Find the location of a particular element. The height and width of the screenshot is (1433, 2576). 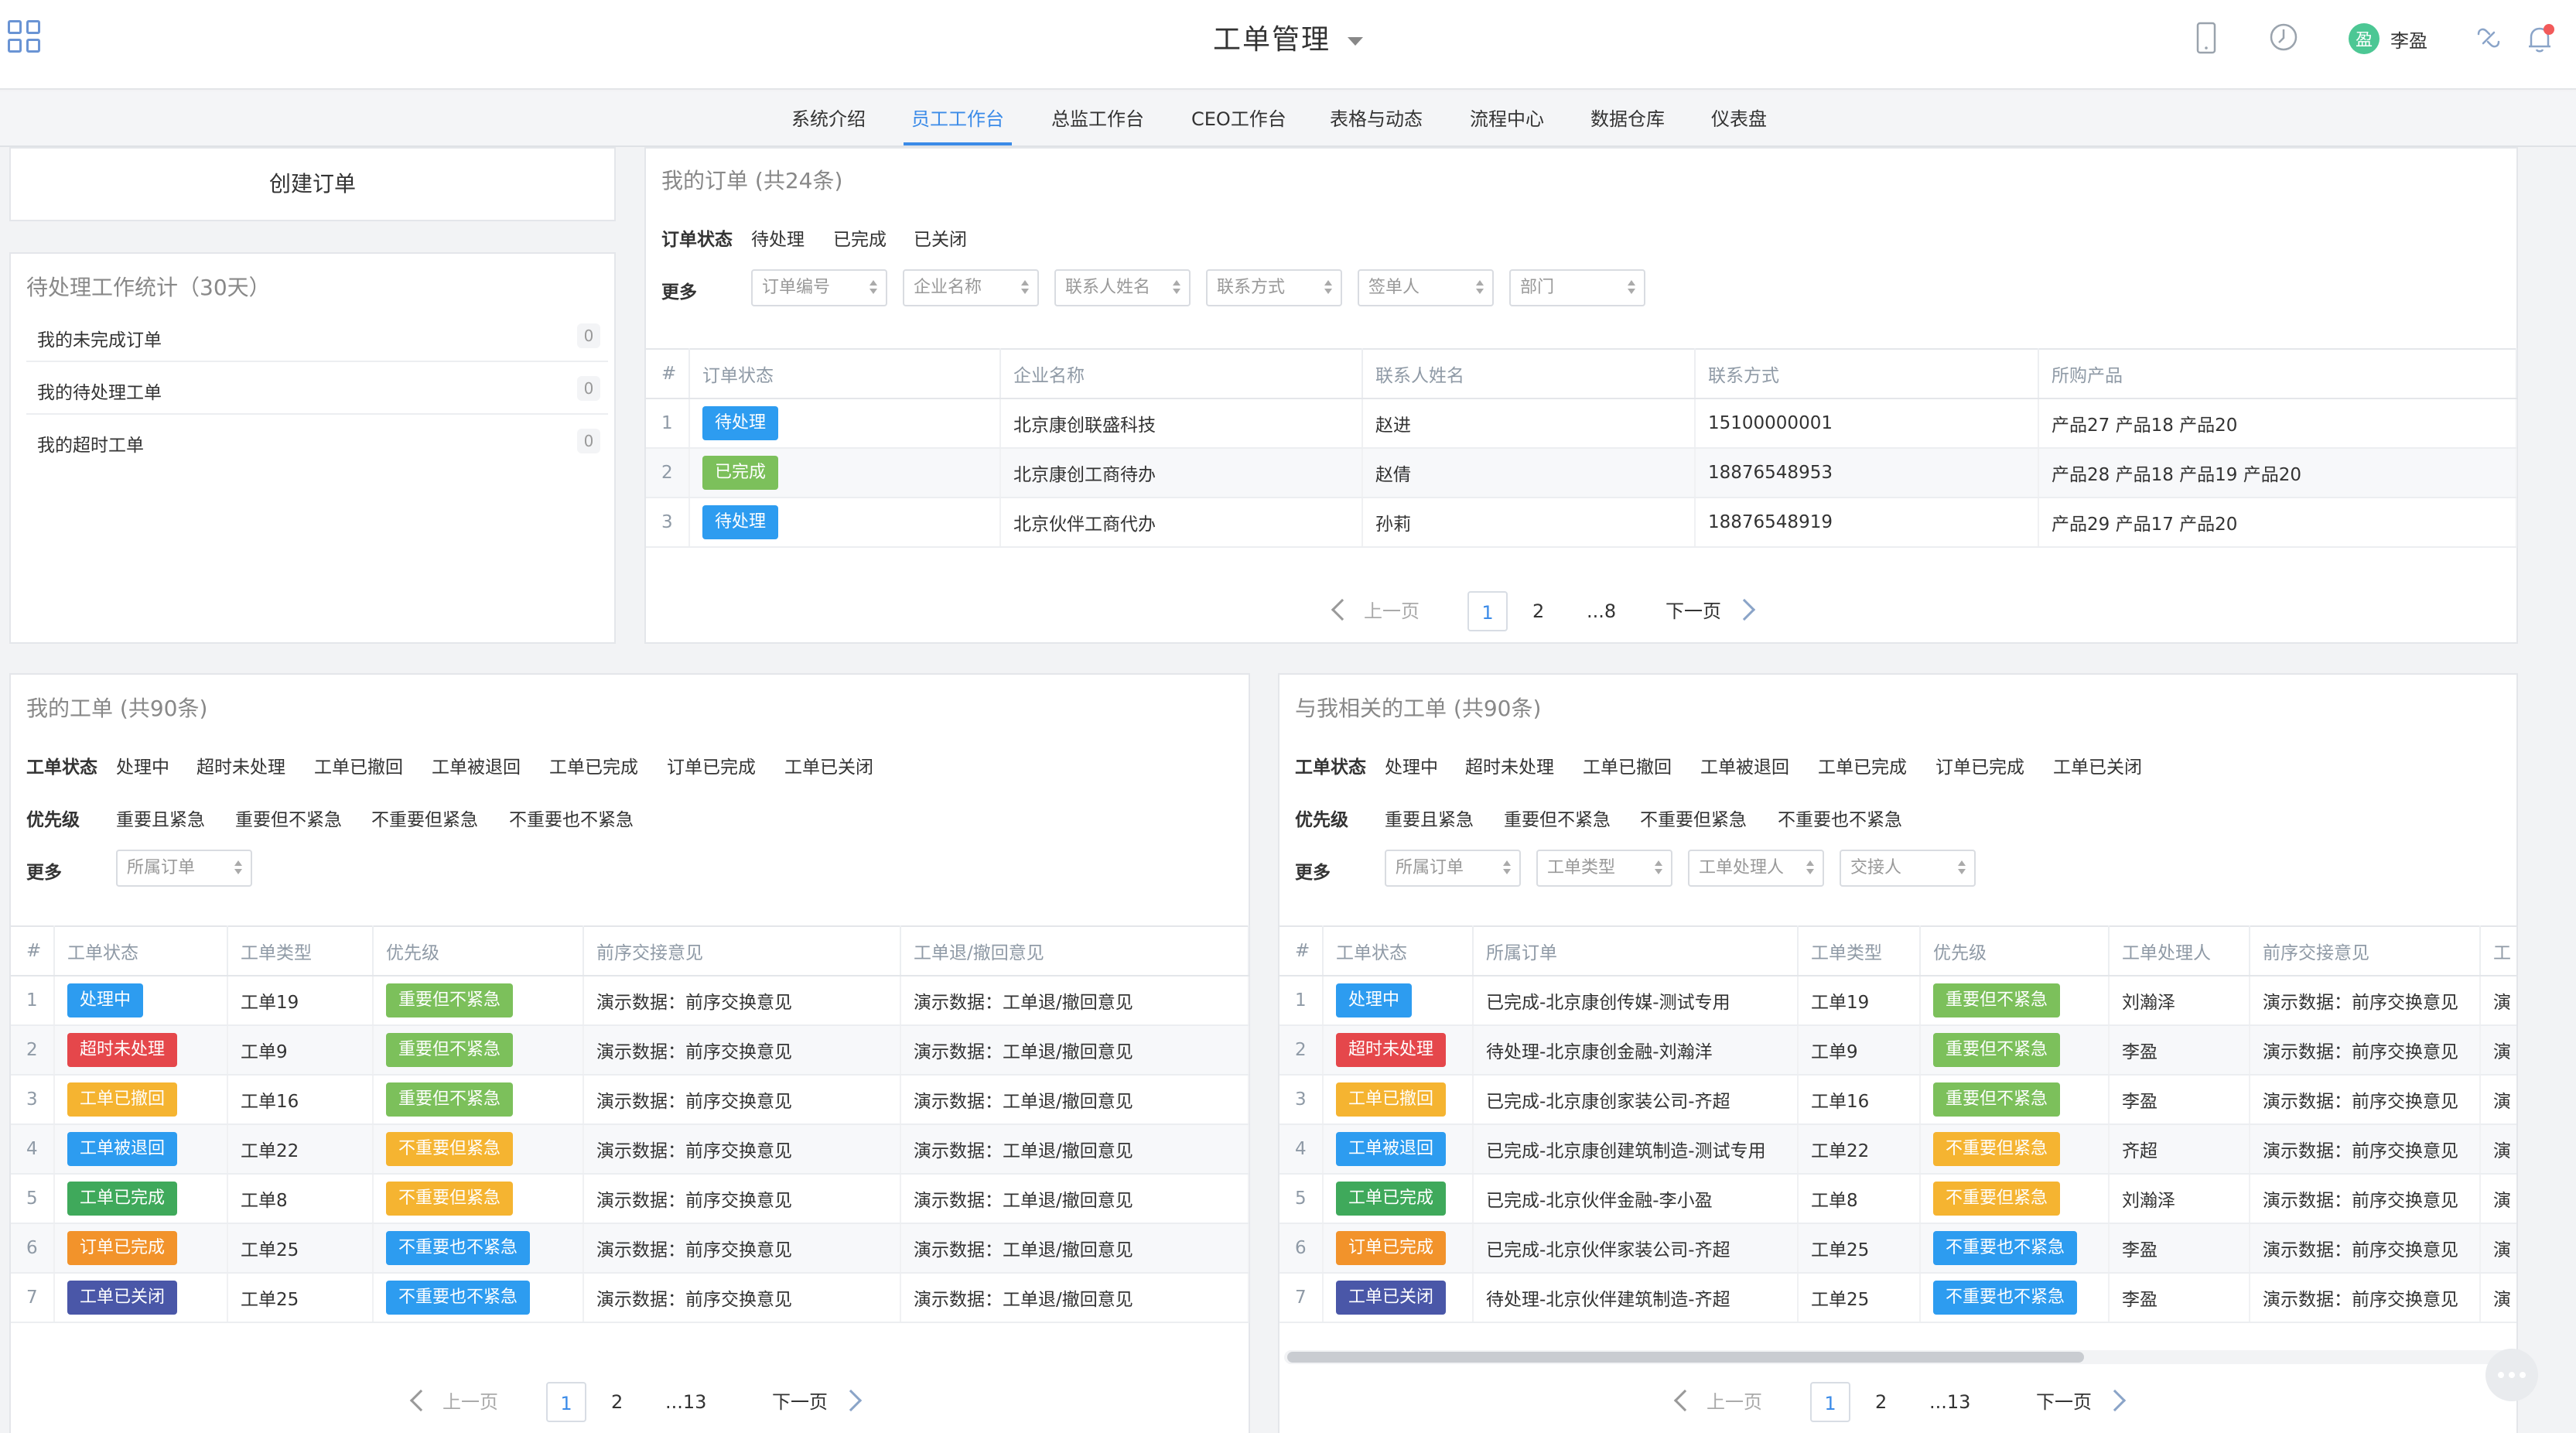

stat-row-overdue-tickets: 我的超时工单 0 is located at coordinates (317, 441).